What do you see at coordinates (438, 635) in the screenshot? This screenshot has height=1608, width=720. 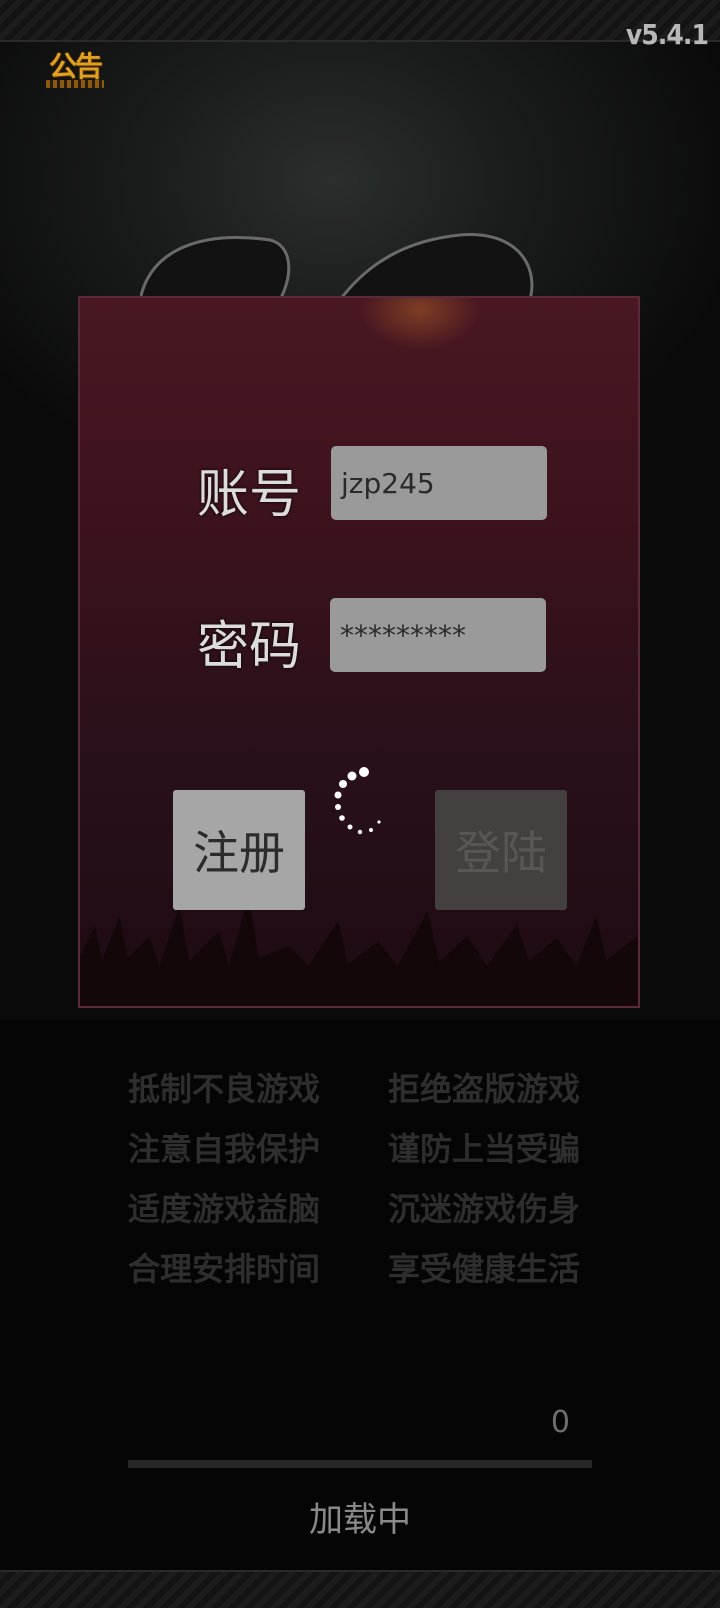 I see `password-input: *********` at bounding box center [438, 635].